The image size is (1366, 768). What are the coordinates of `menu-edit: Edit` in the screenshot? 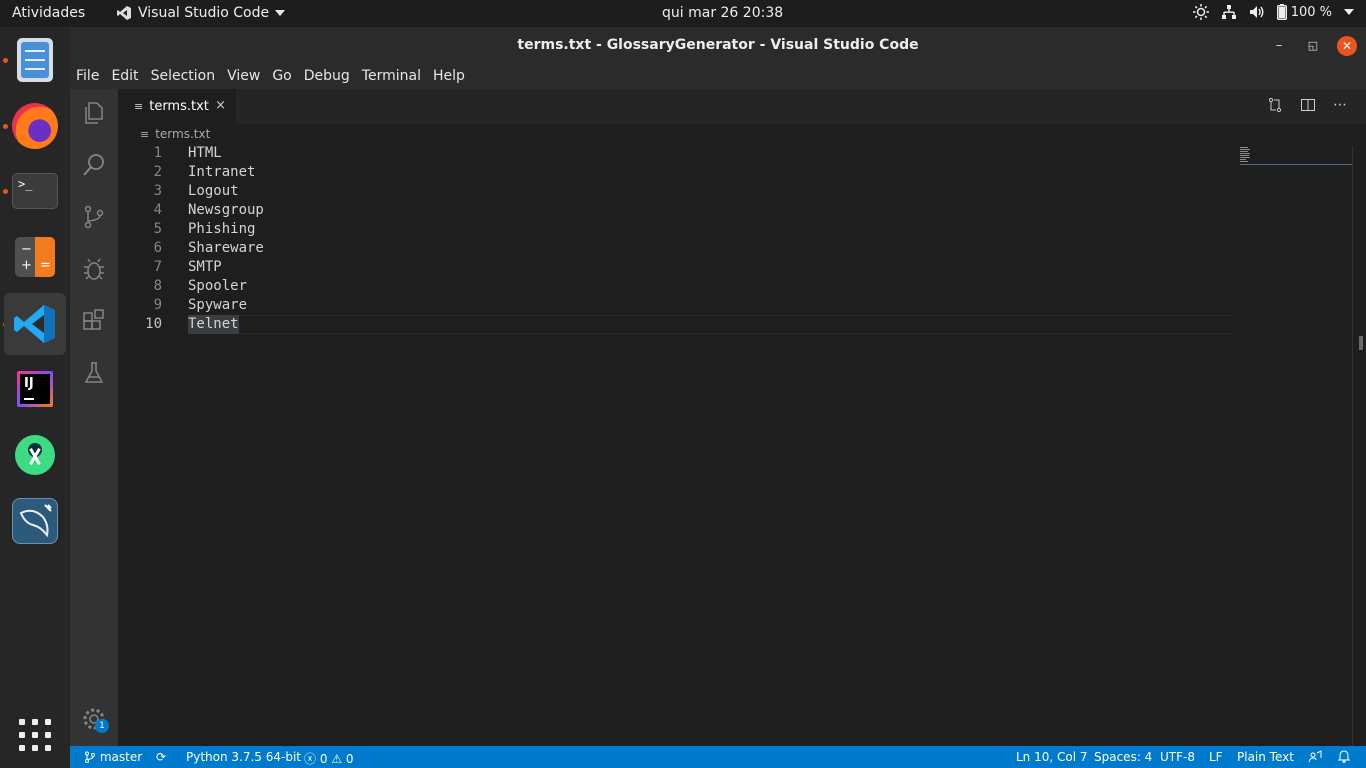 It's located at (124, 76).